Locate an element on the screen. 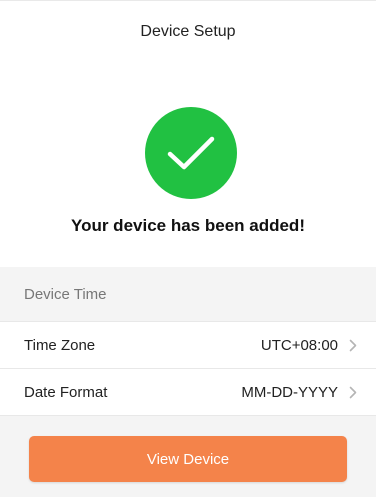 The image size is (376, 497). row-label: Time Zone is located at coordinates (60, 345).